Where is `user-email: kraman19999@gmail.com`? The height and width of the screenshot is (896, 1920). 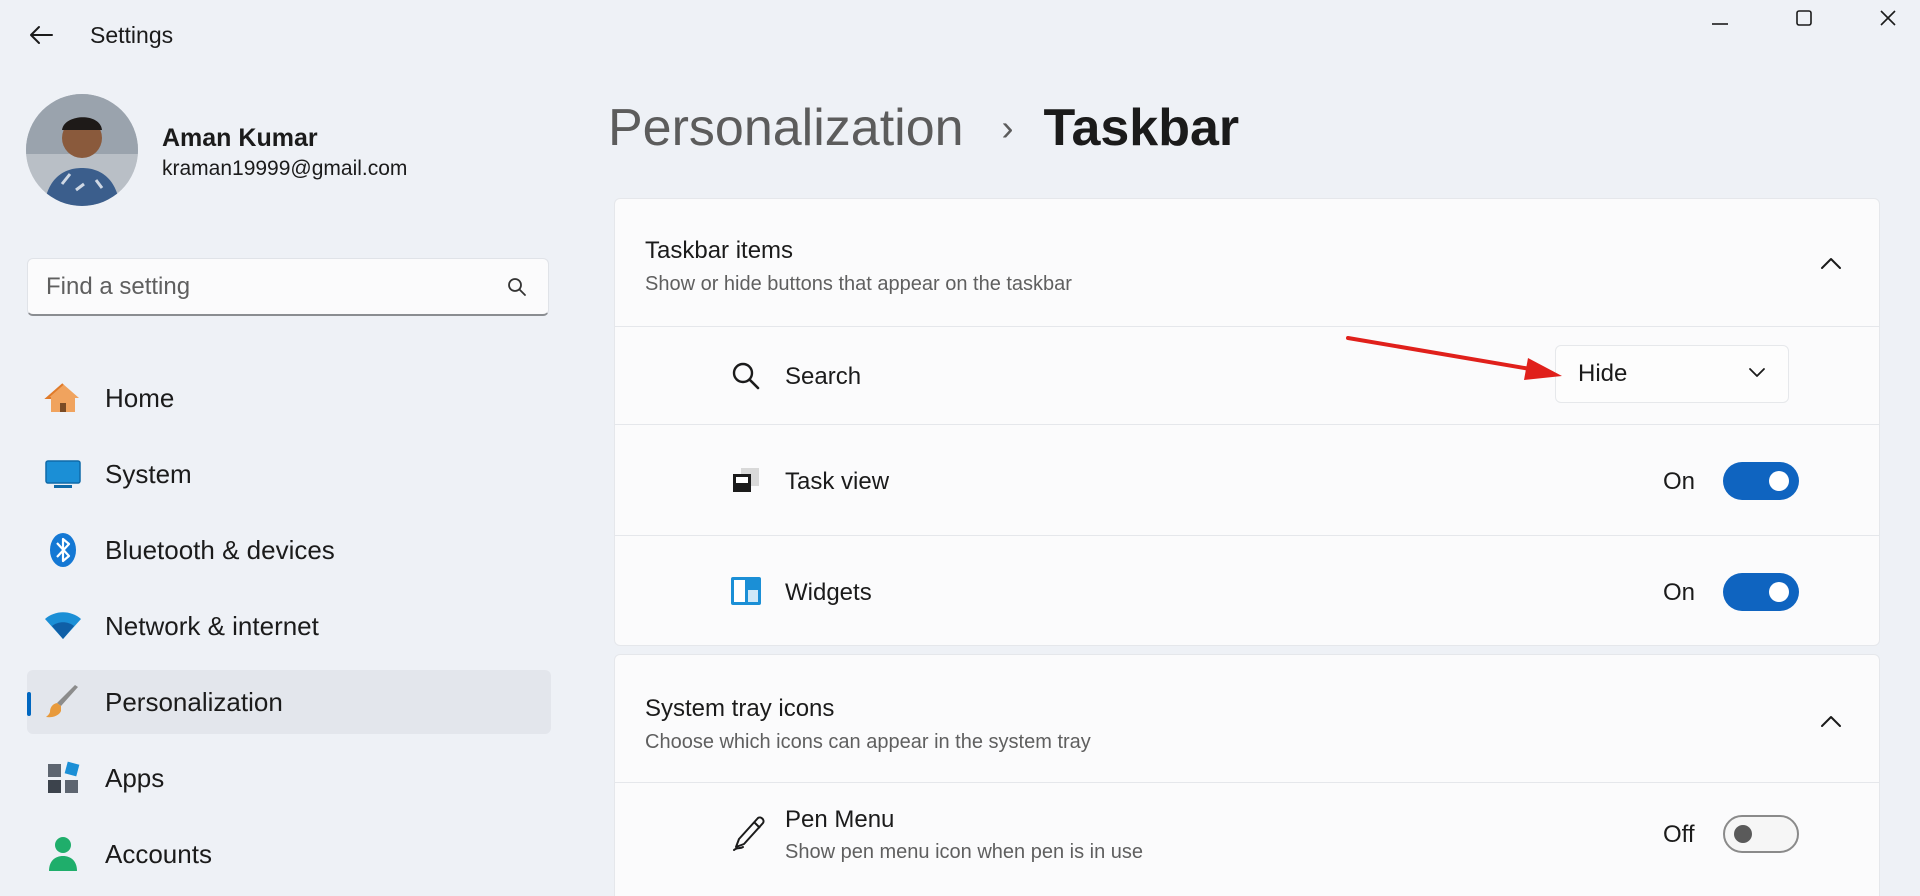
user-email: kraman19999@gmail.com is located at coordinates (285, 168).